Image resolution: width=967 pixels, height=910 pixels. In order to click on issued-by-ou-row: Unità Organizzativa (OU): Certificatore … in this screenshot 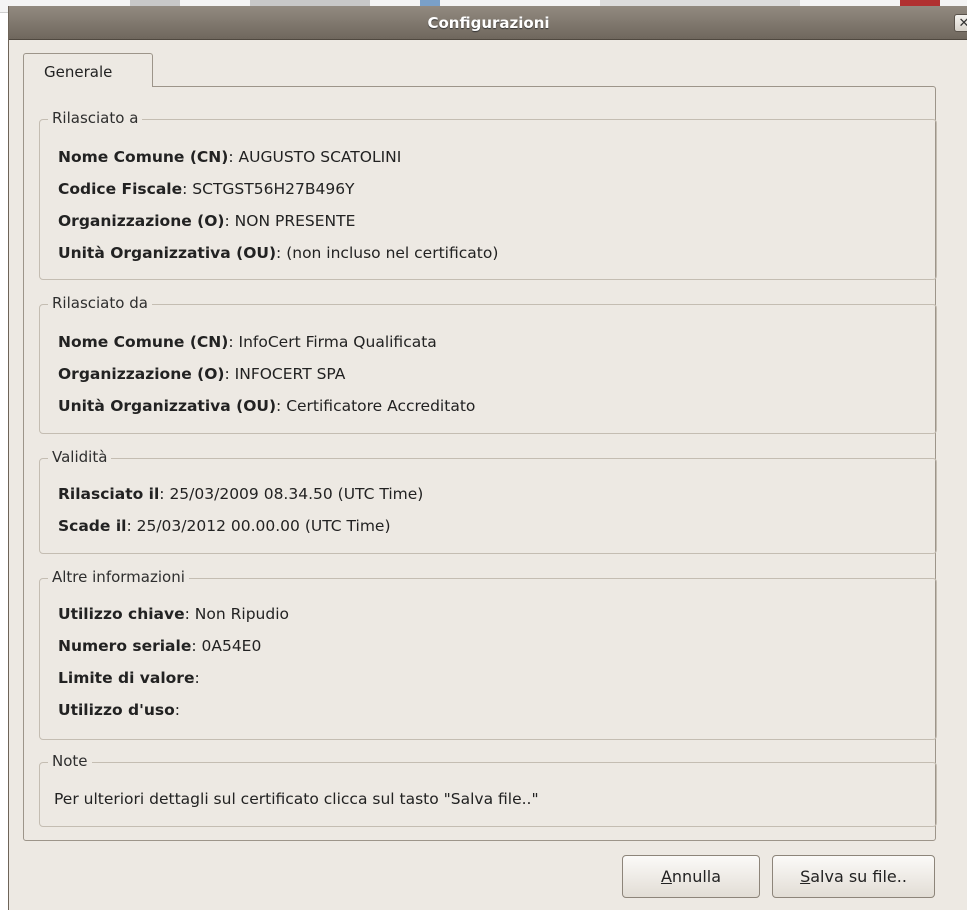, I will do `click(266, 406)`.